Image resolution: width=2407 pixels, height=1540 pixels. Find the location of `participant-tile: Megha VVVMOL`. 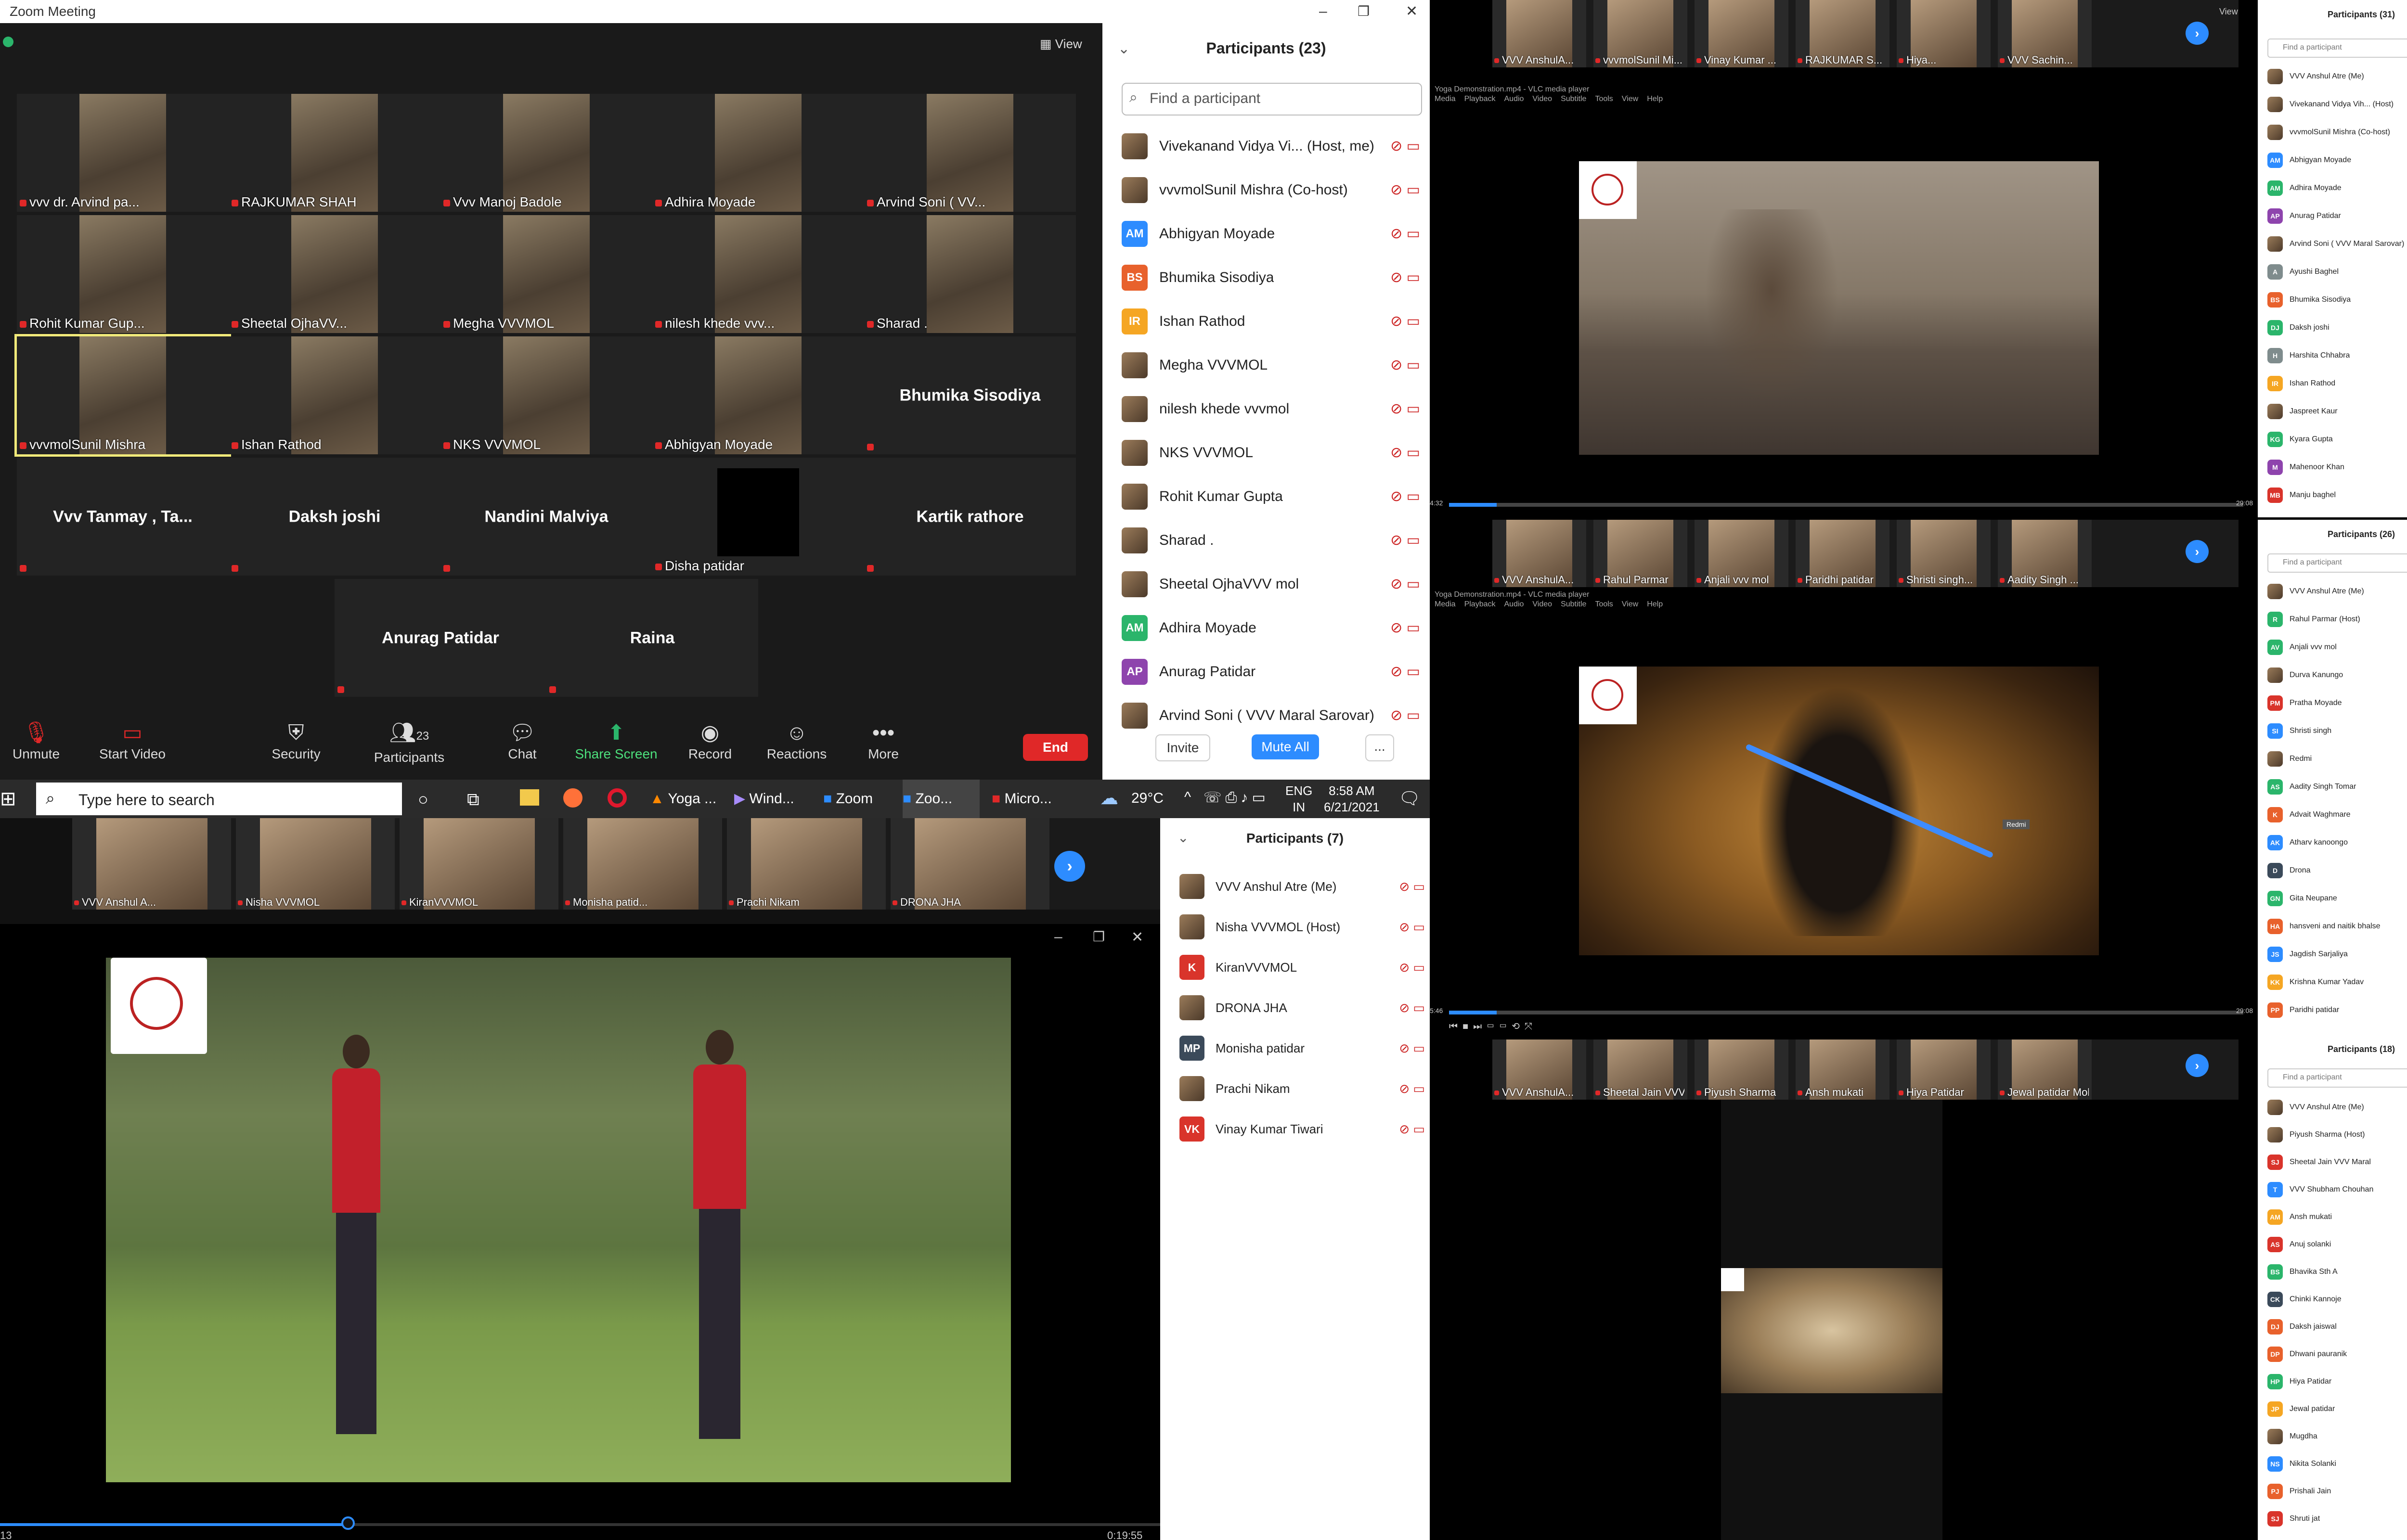

participant-tile: Megha VVVMOL is located at coordinates (546, 274).